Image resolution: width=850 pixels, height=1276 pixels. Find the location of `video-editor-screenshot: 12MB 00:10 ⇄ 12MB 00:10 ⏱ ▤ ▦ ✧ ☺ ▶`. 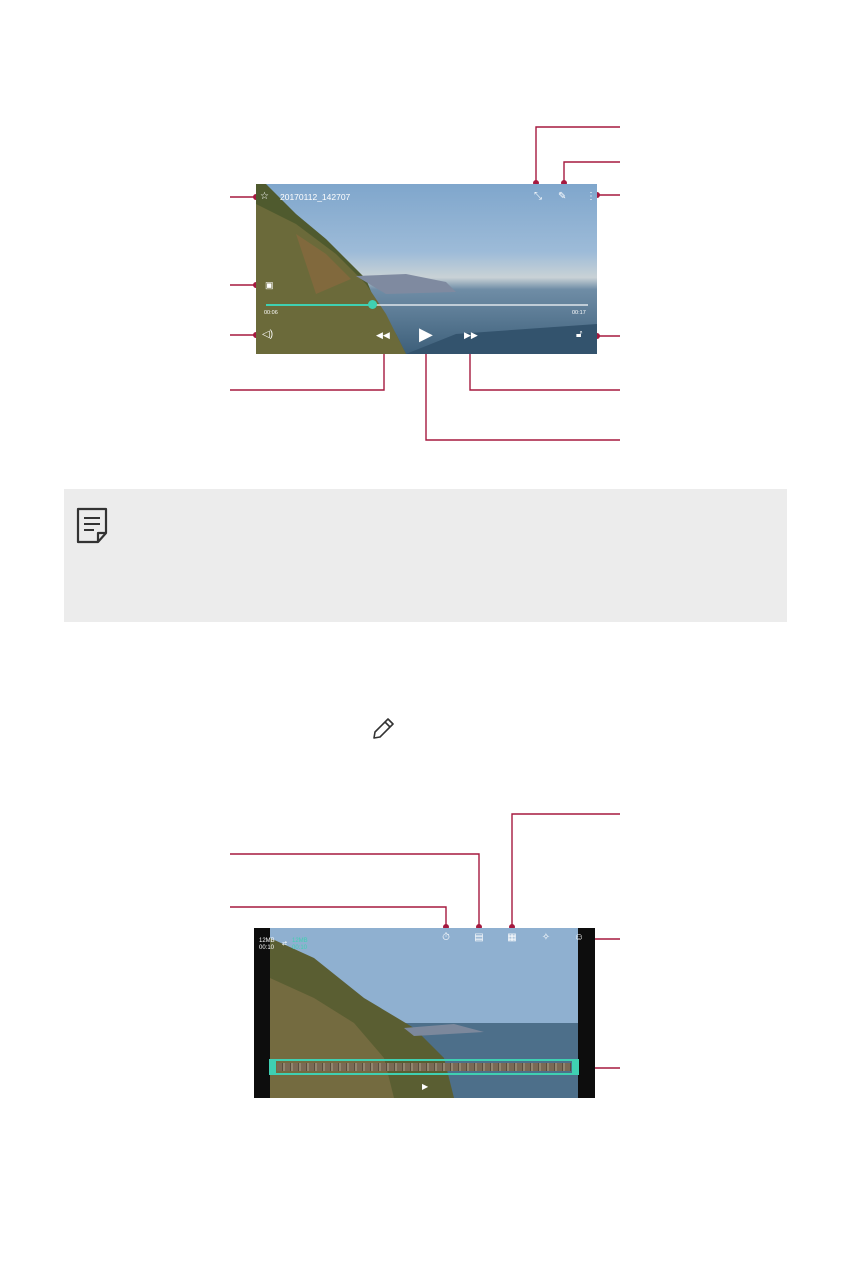

video-editor-screenshot: 12MB 00:10 ⇄ 12MB 00:10 ⏱ ▤ ▦ ✧ ☺ ▶ is located at coordinates (424, 1013).